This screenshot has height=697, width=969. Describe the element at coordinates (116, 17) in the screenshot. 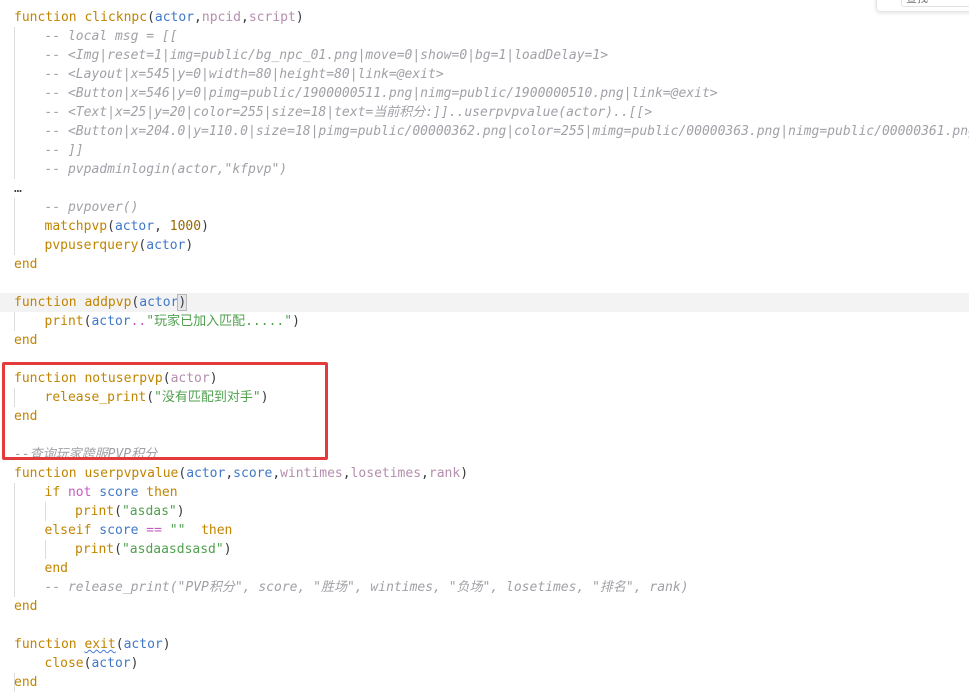

I see `token-function-name: clicknpc` at that location.